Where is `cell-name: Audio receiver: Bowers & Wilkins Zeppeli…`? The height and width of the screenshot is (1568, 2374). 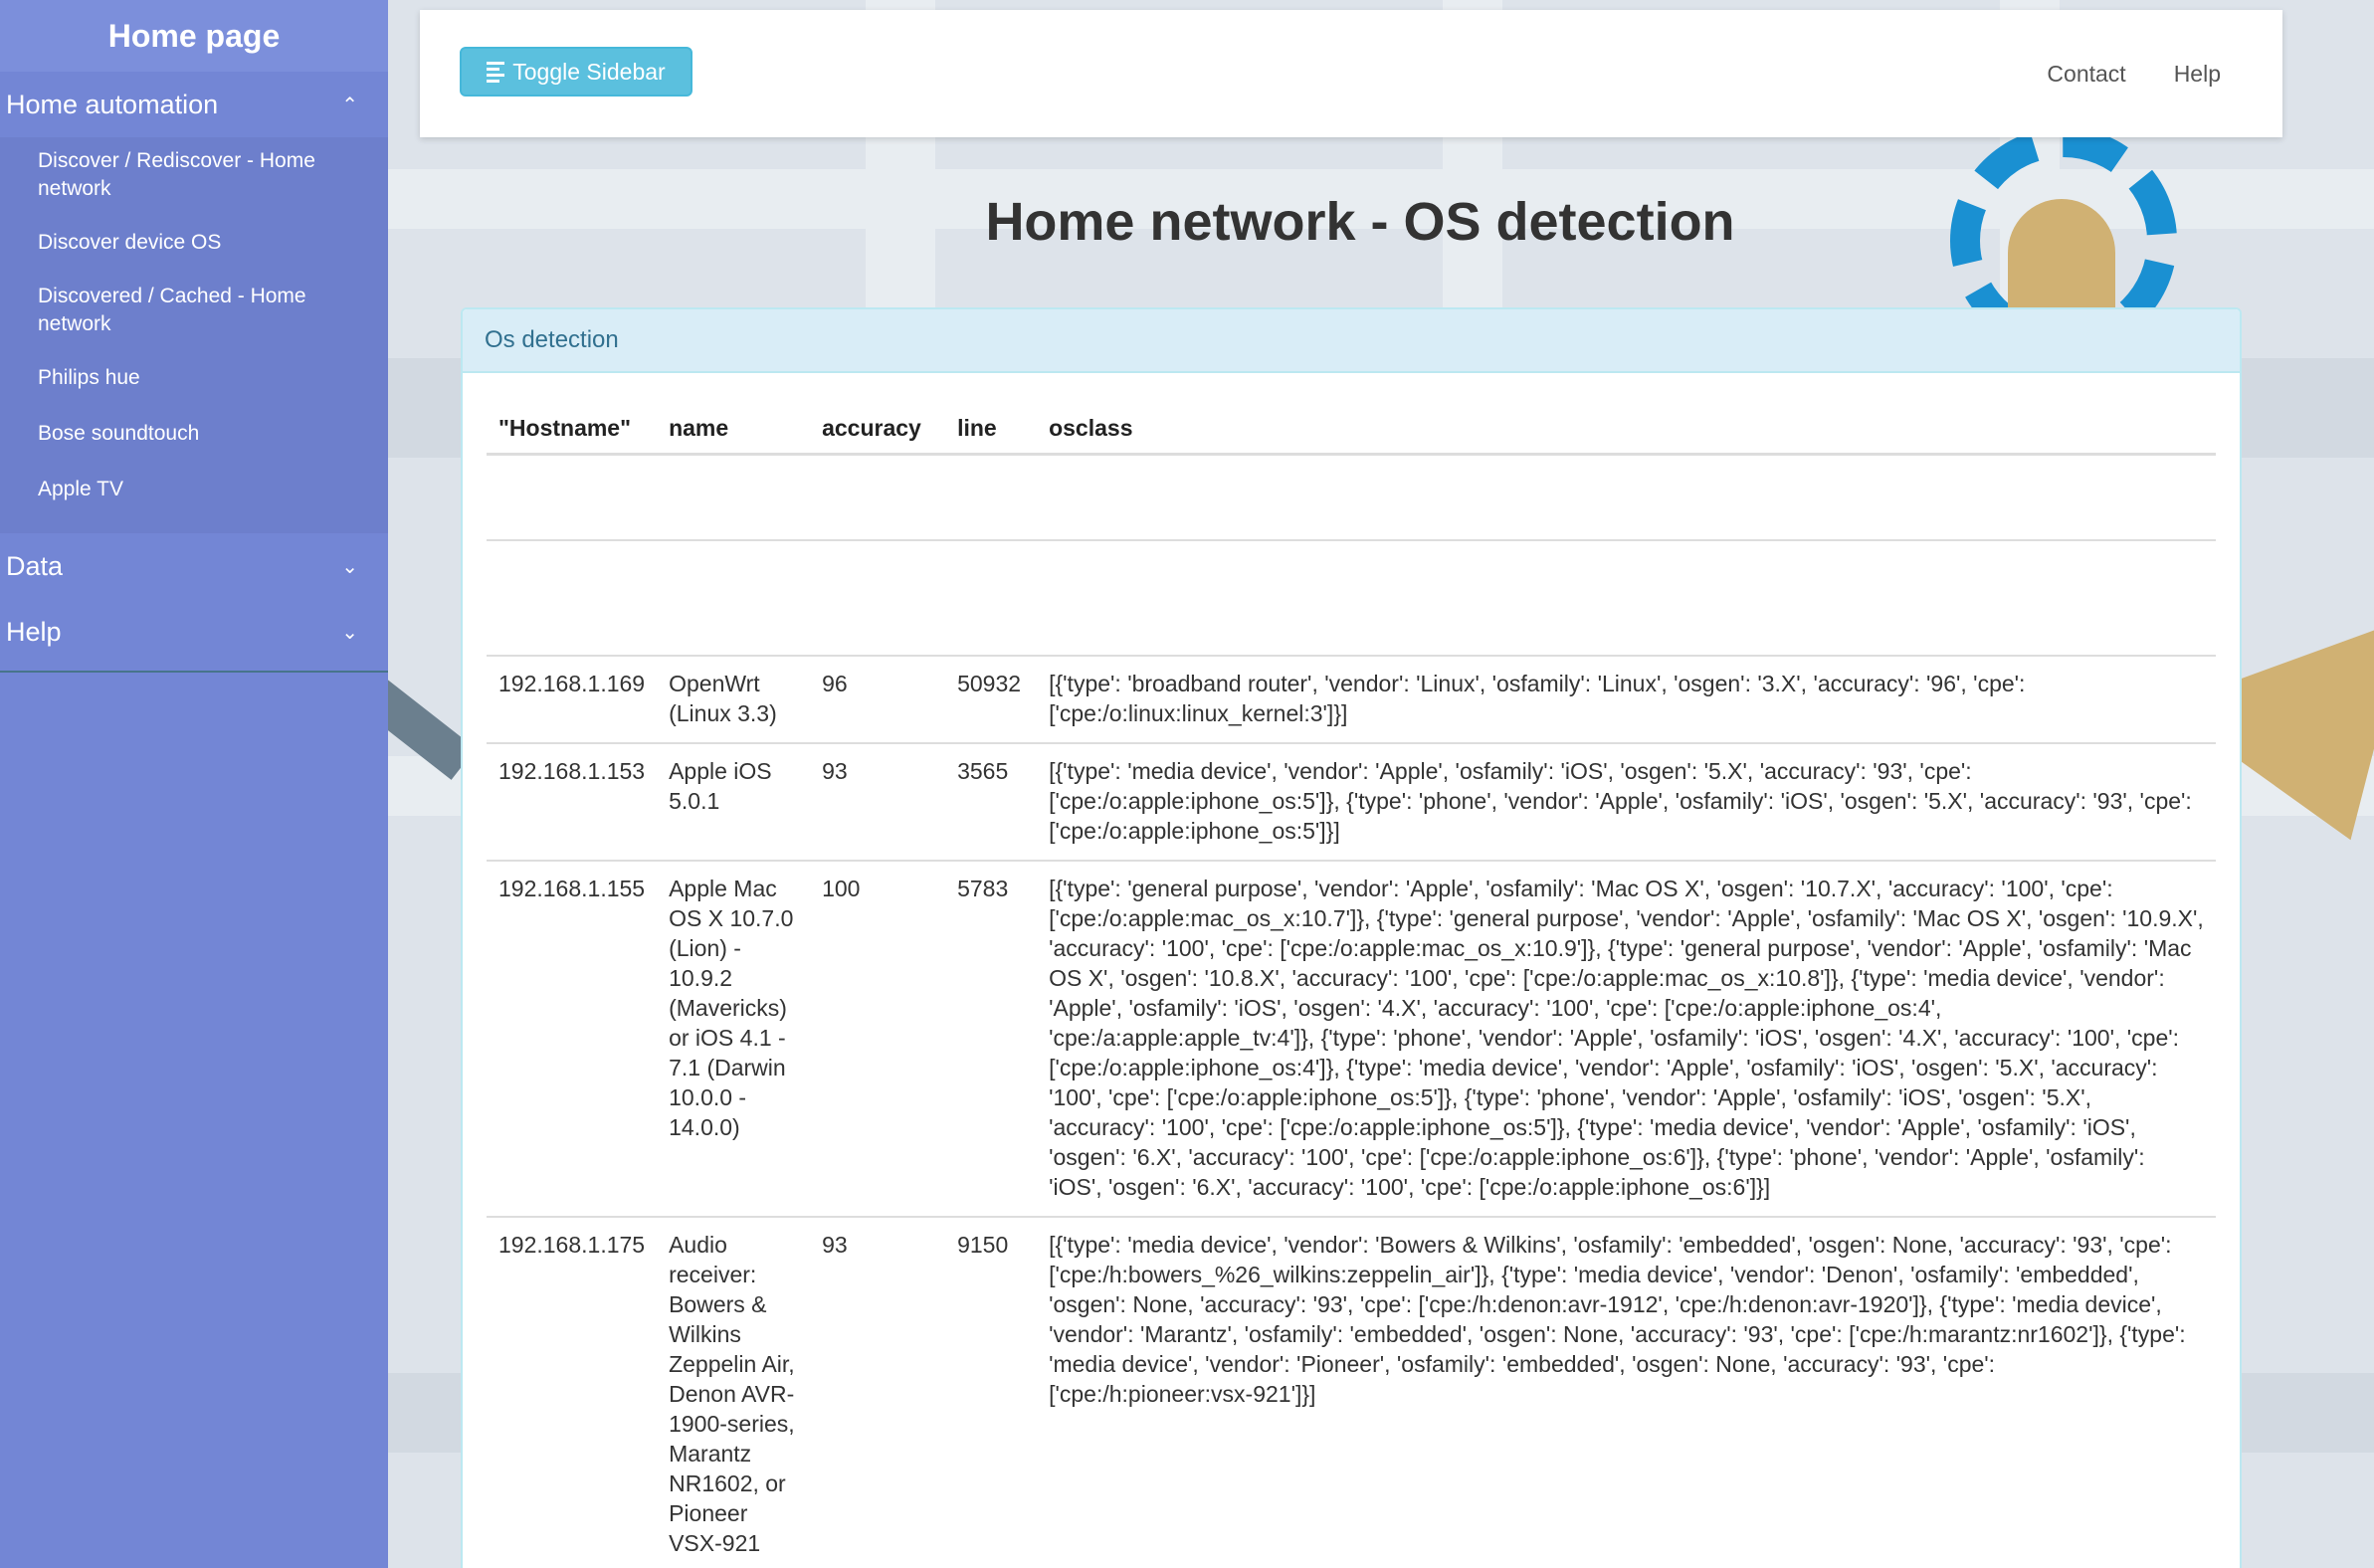
cell-name: Audio receiver: Bowers & Wilkins Zeppeli… is located at coordinates (734, 1391).